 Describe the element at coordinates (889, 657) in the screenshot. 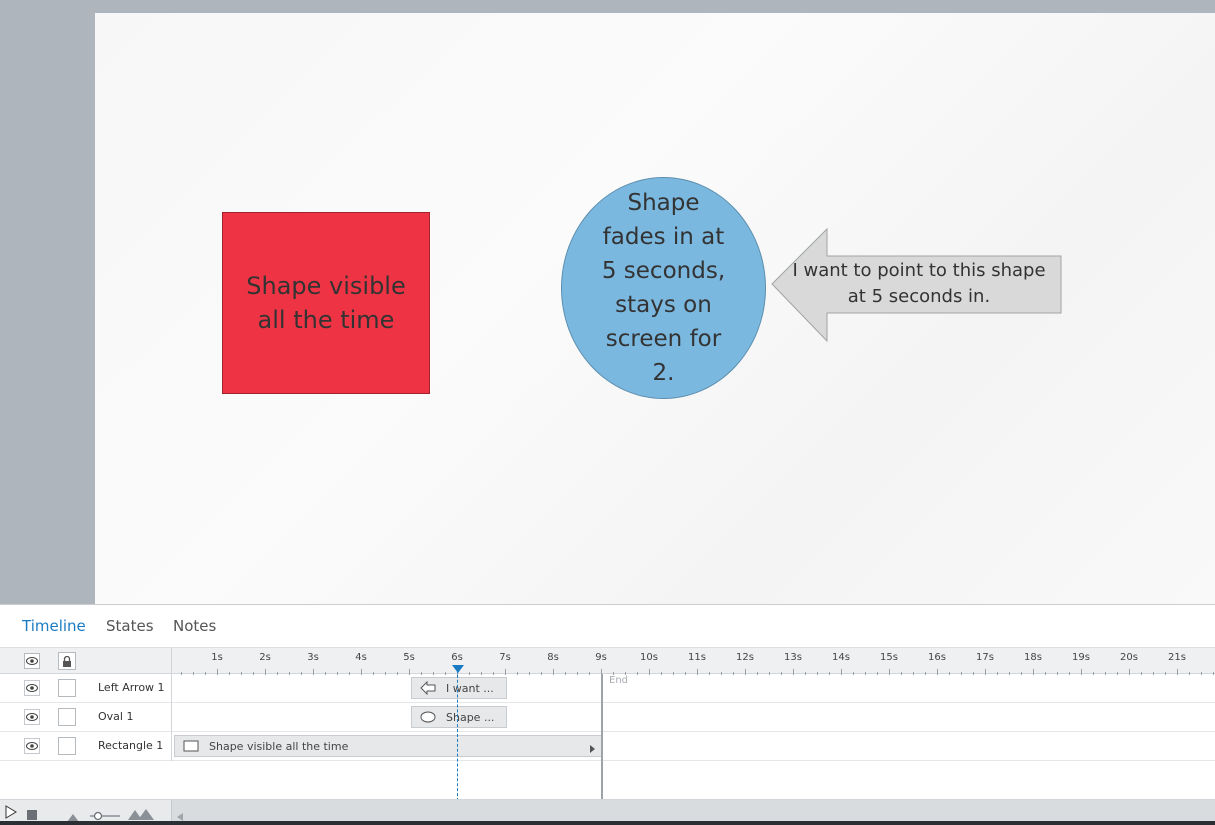

I see `ruler-tick-label: 15s` at that location.